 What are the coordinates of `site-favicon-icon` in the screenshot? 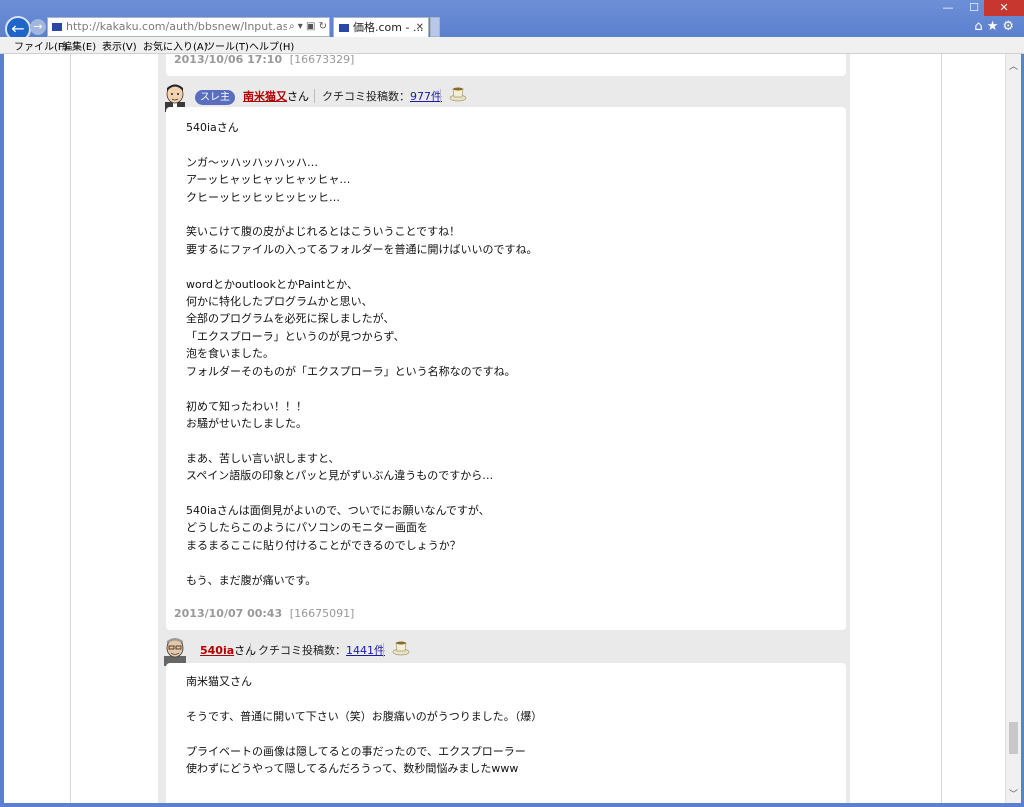 It's located at (57, 27).